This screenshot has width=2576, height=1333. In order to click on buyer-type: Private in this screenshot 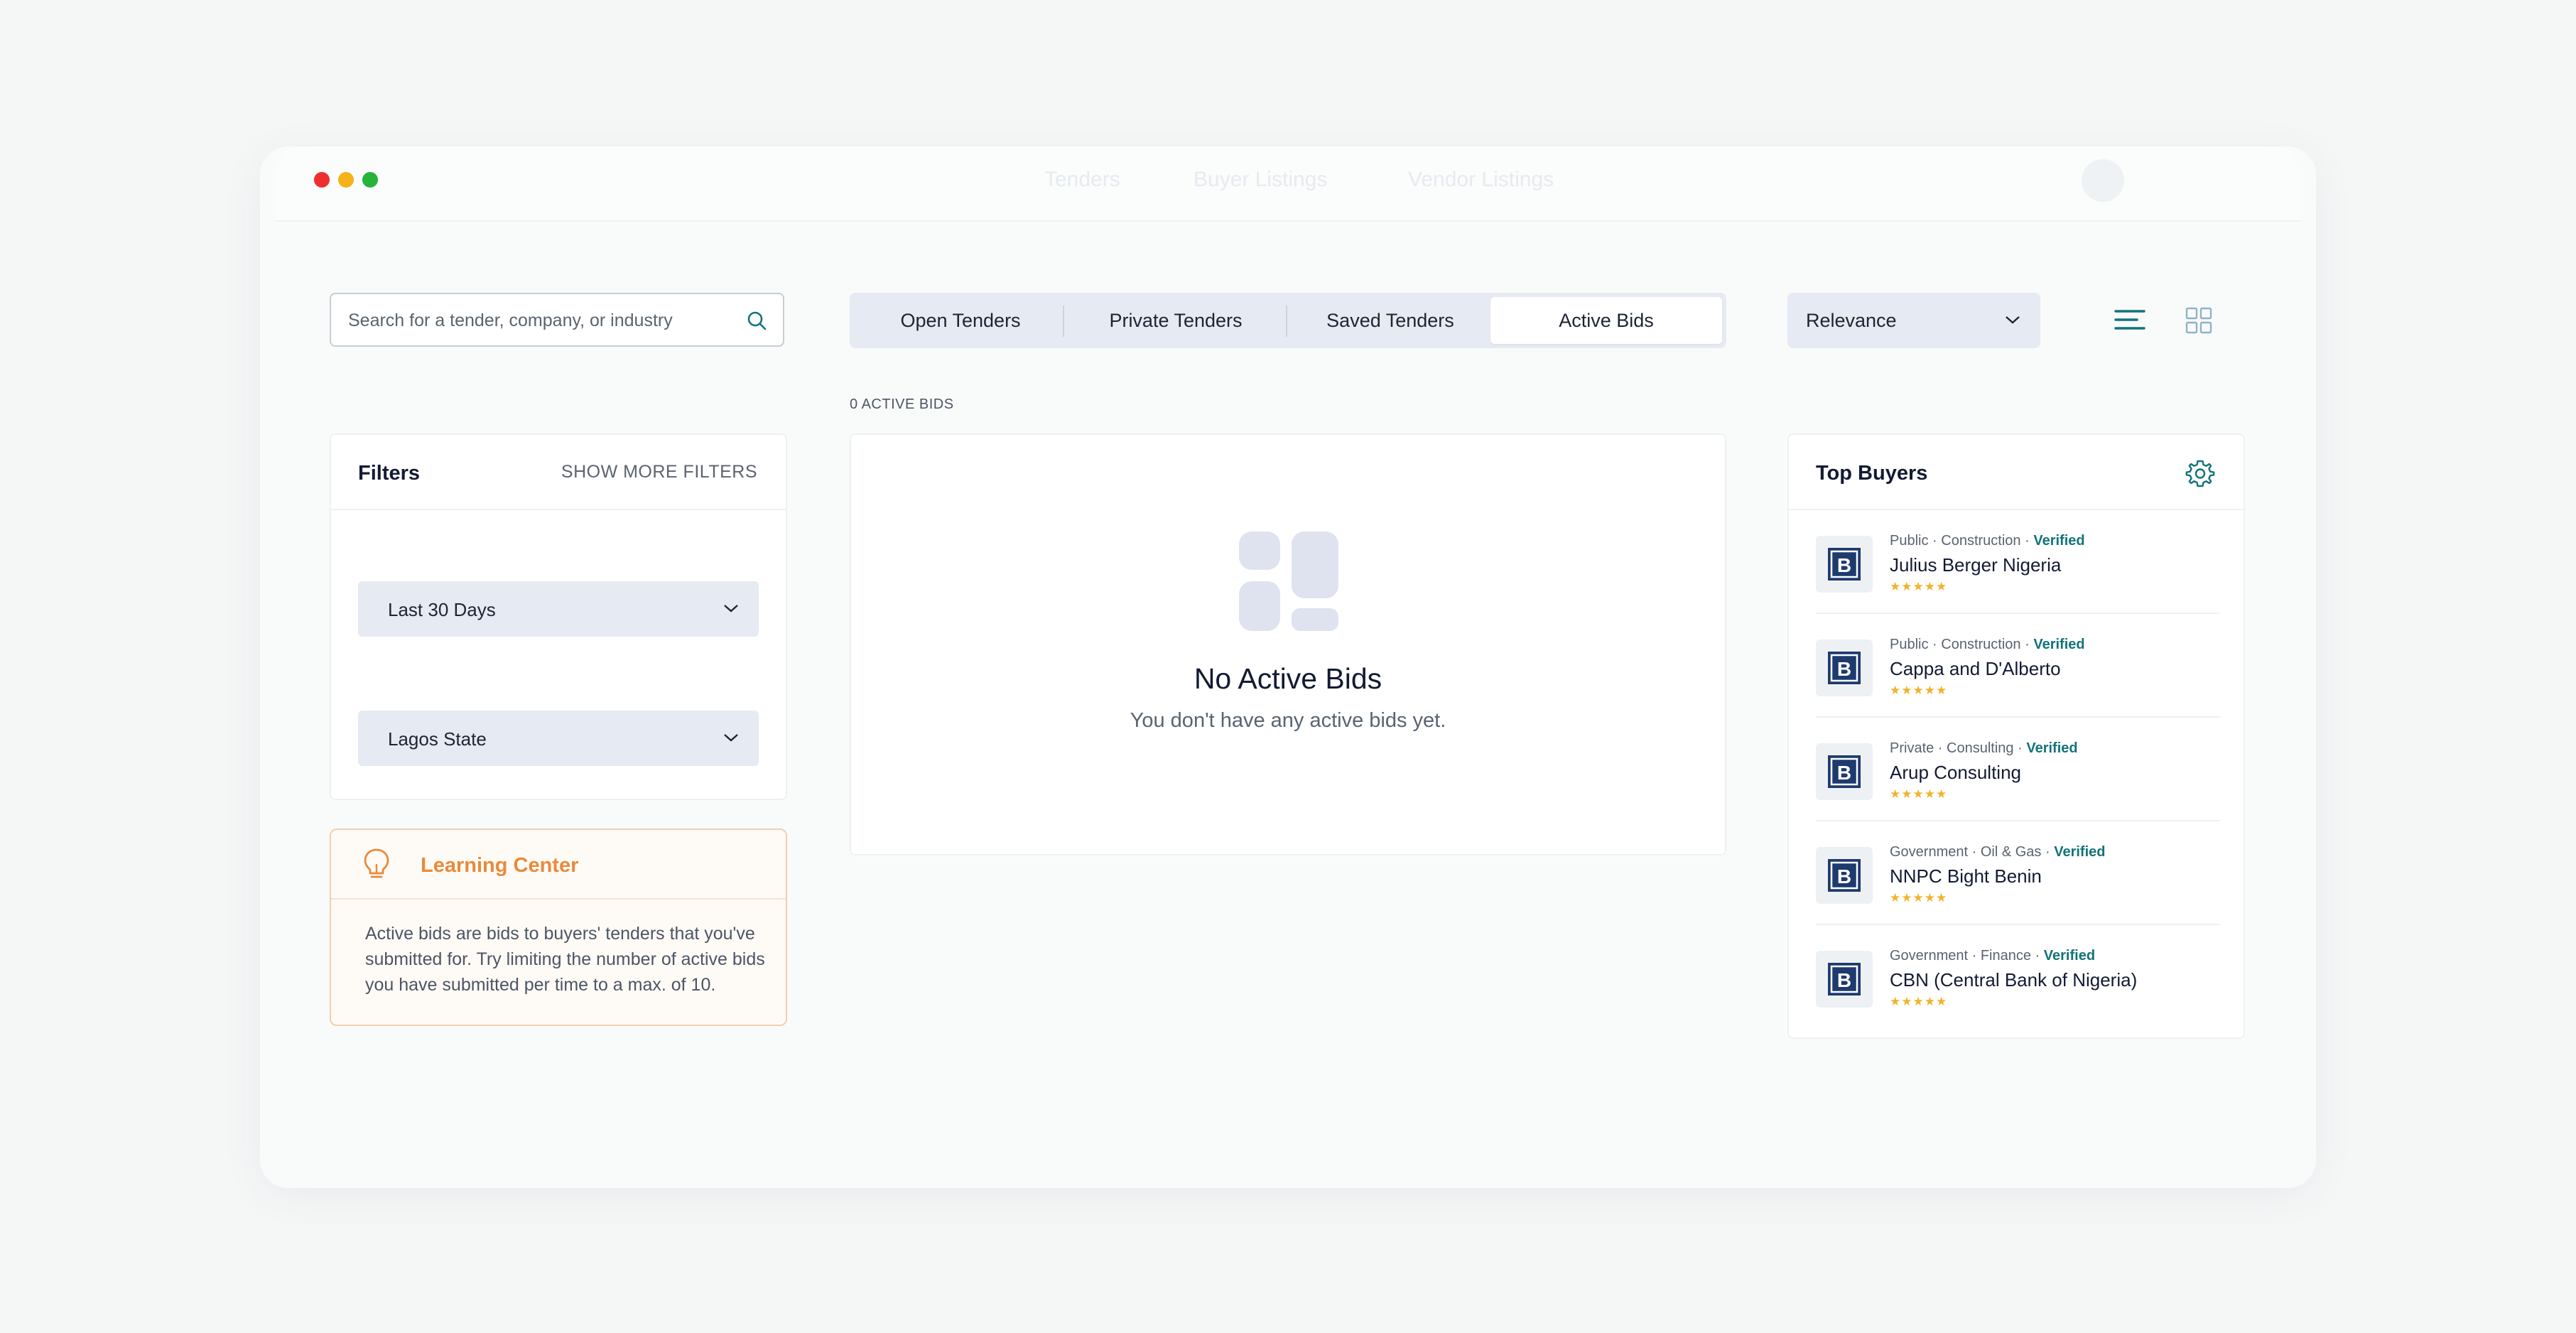, I will do `click(1912, 748)`.